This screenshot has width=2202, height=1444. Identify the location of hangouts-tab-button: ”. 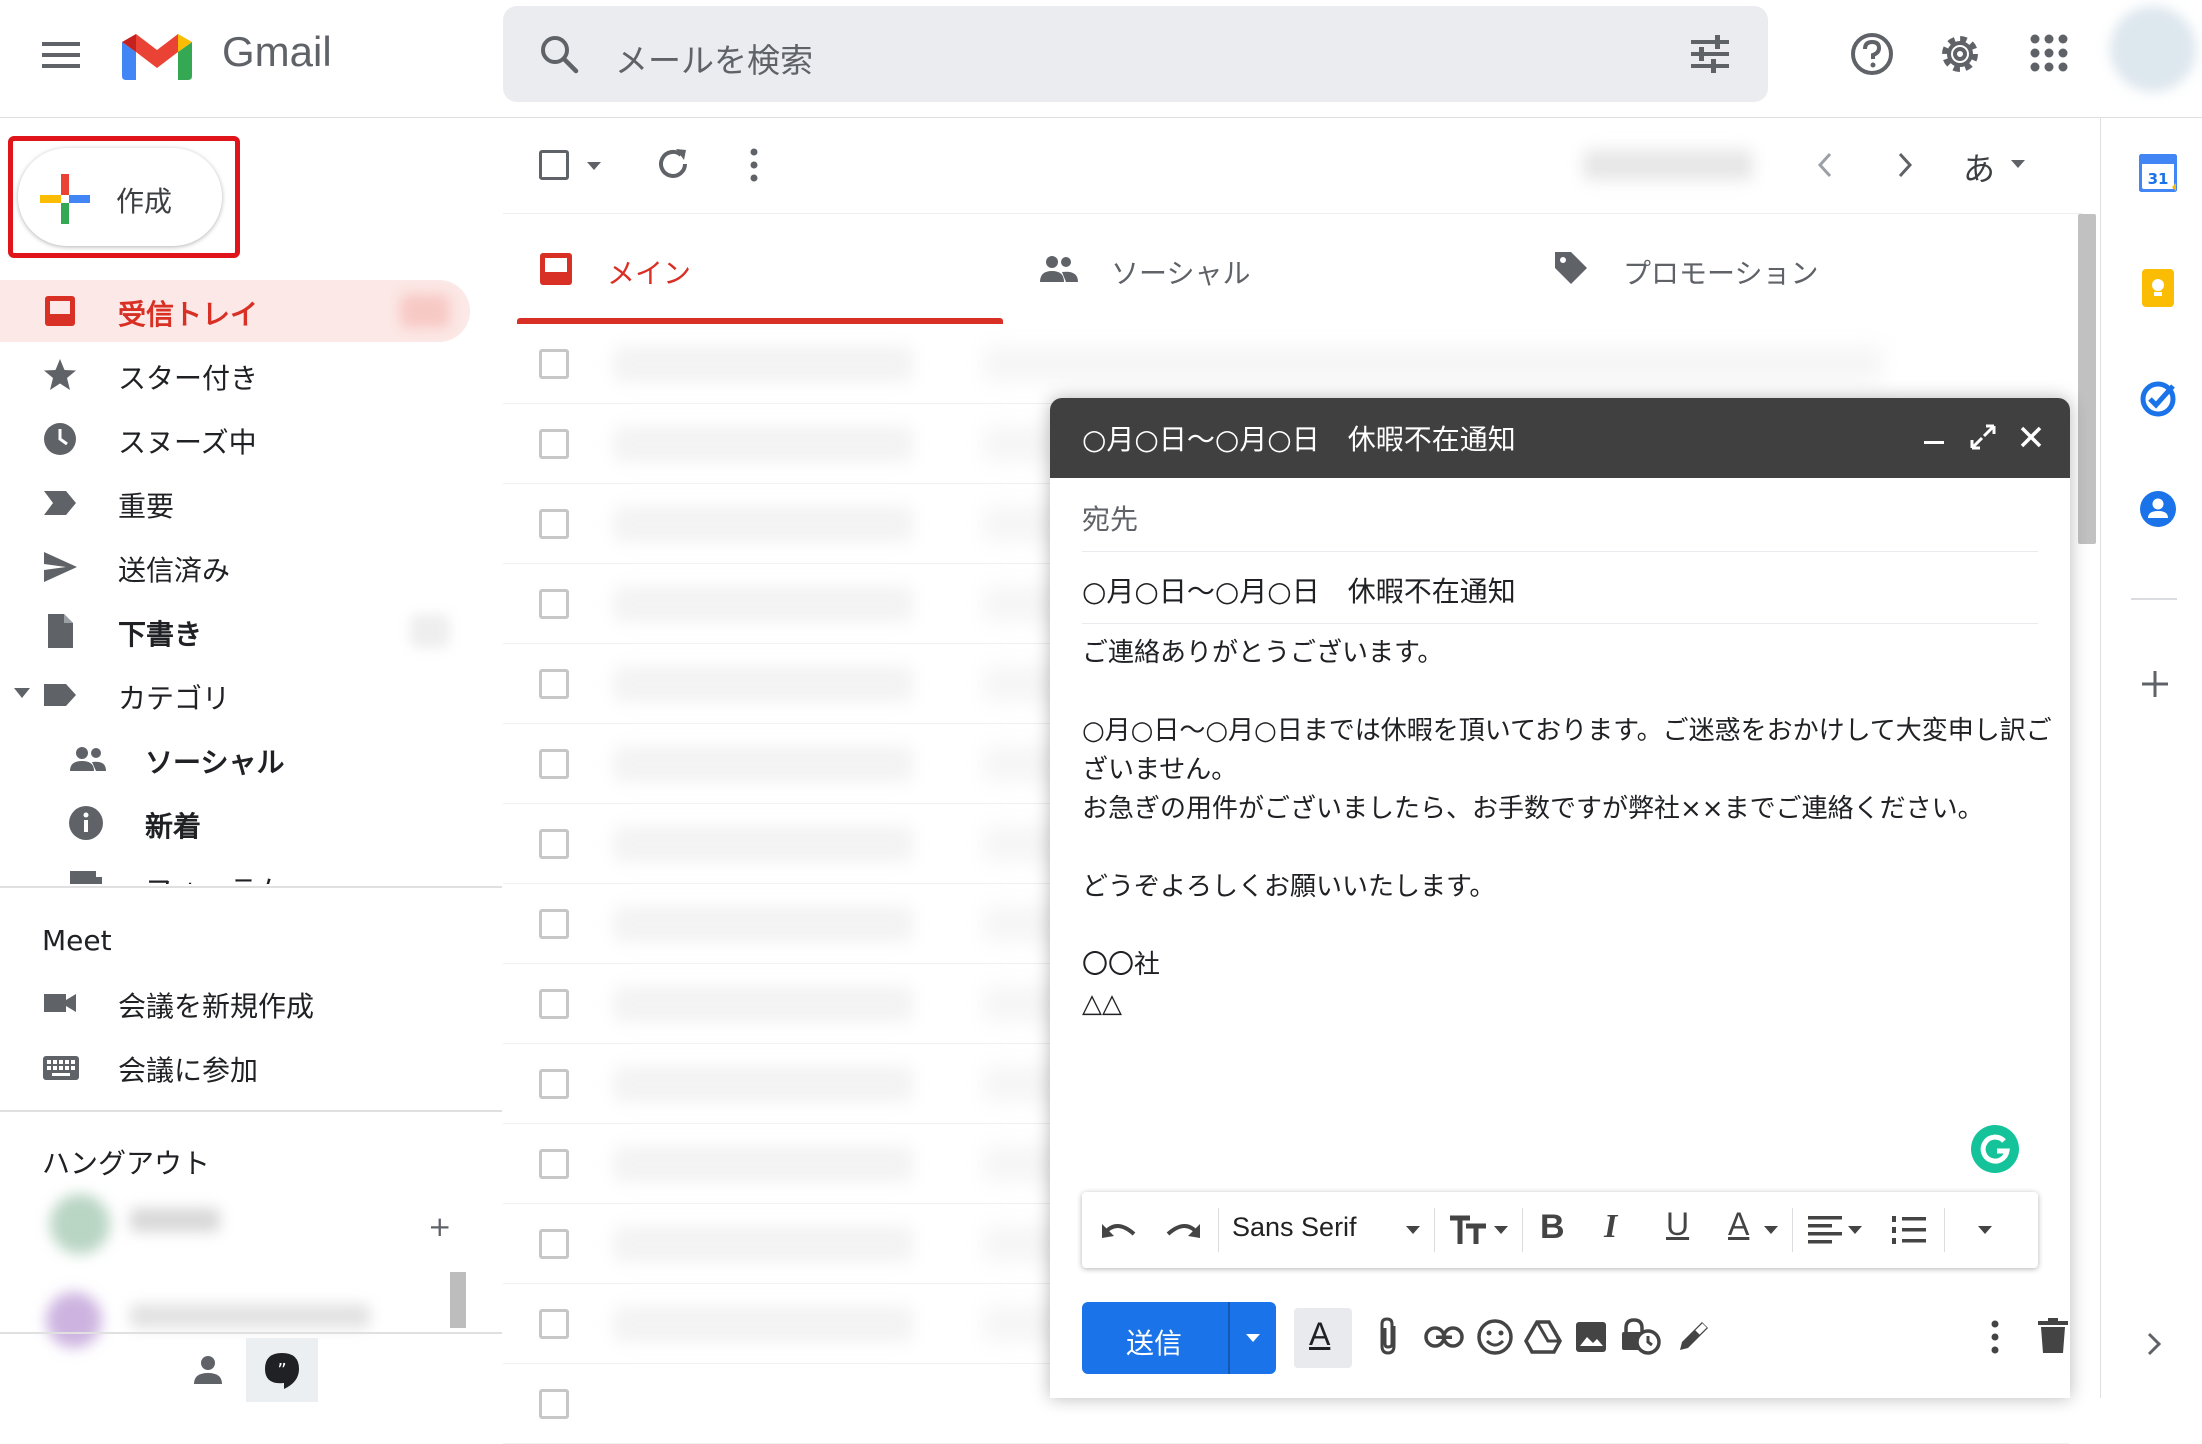
(282, 1370).